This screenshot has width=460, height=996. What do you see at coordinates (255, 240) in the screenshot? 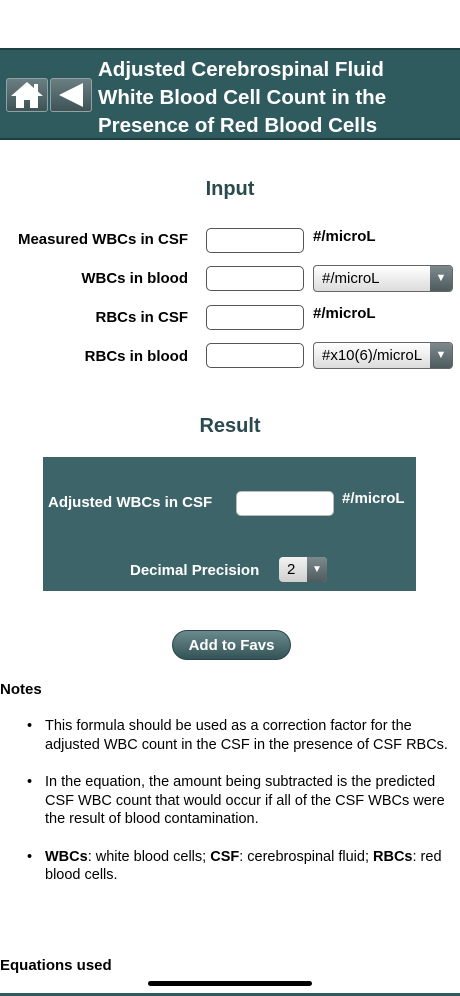
I see `measured-wbcs-csf-input` at bounding box center [255, 240].